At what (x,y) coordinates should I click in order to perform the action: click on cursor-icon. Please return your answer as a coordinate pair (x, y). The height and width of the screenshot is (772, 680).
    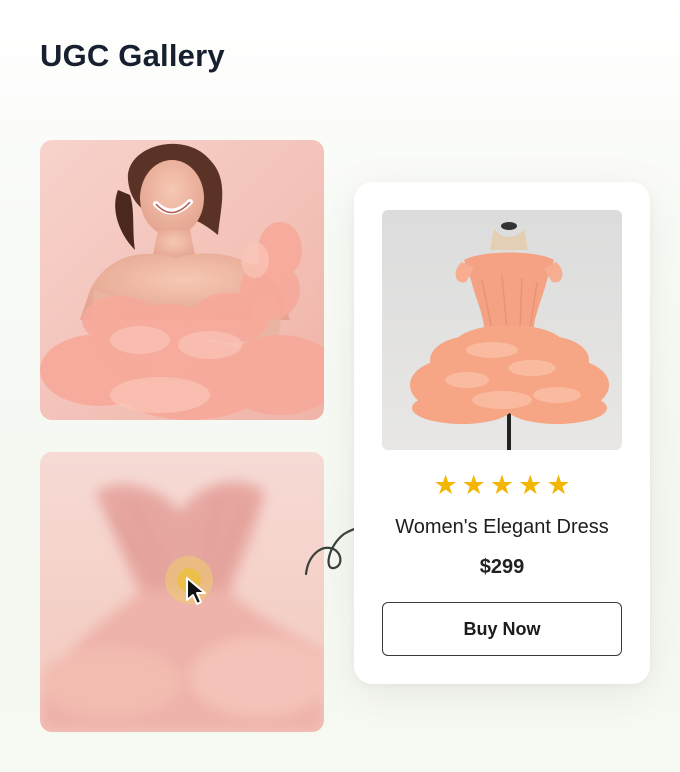
    Looking at the image, I should click on (196, 591).